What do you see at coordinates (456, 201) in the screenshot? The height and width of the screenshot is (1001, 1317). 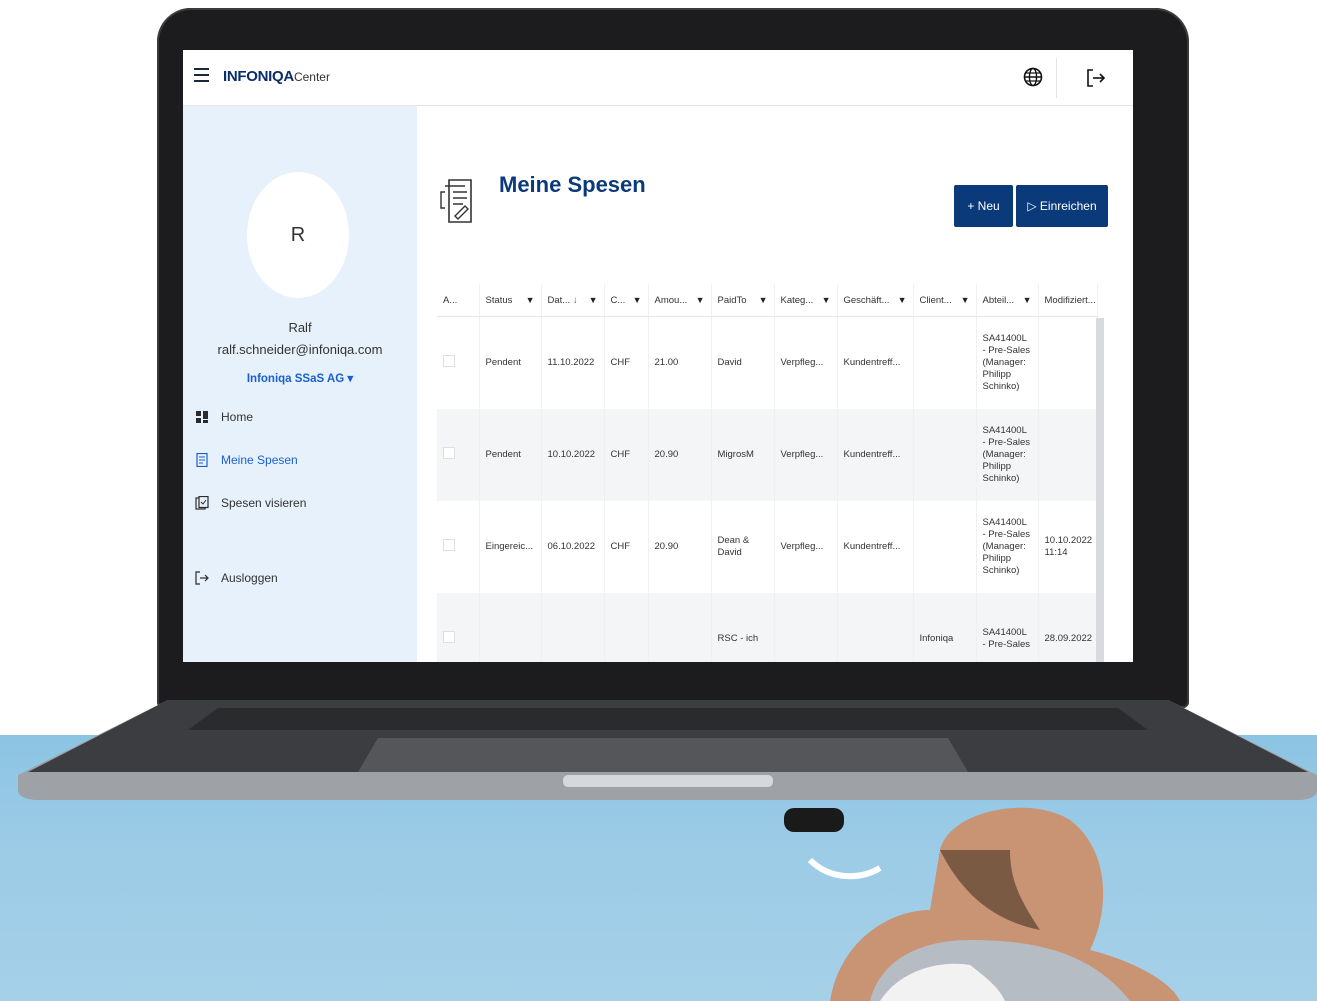 I see `expense-report-icon` at bounding box center [456, 201].